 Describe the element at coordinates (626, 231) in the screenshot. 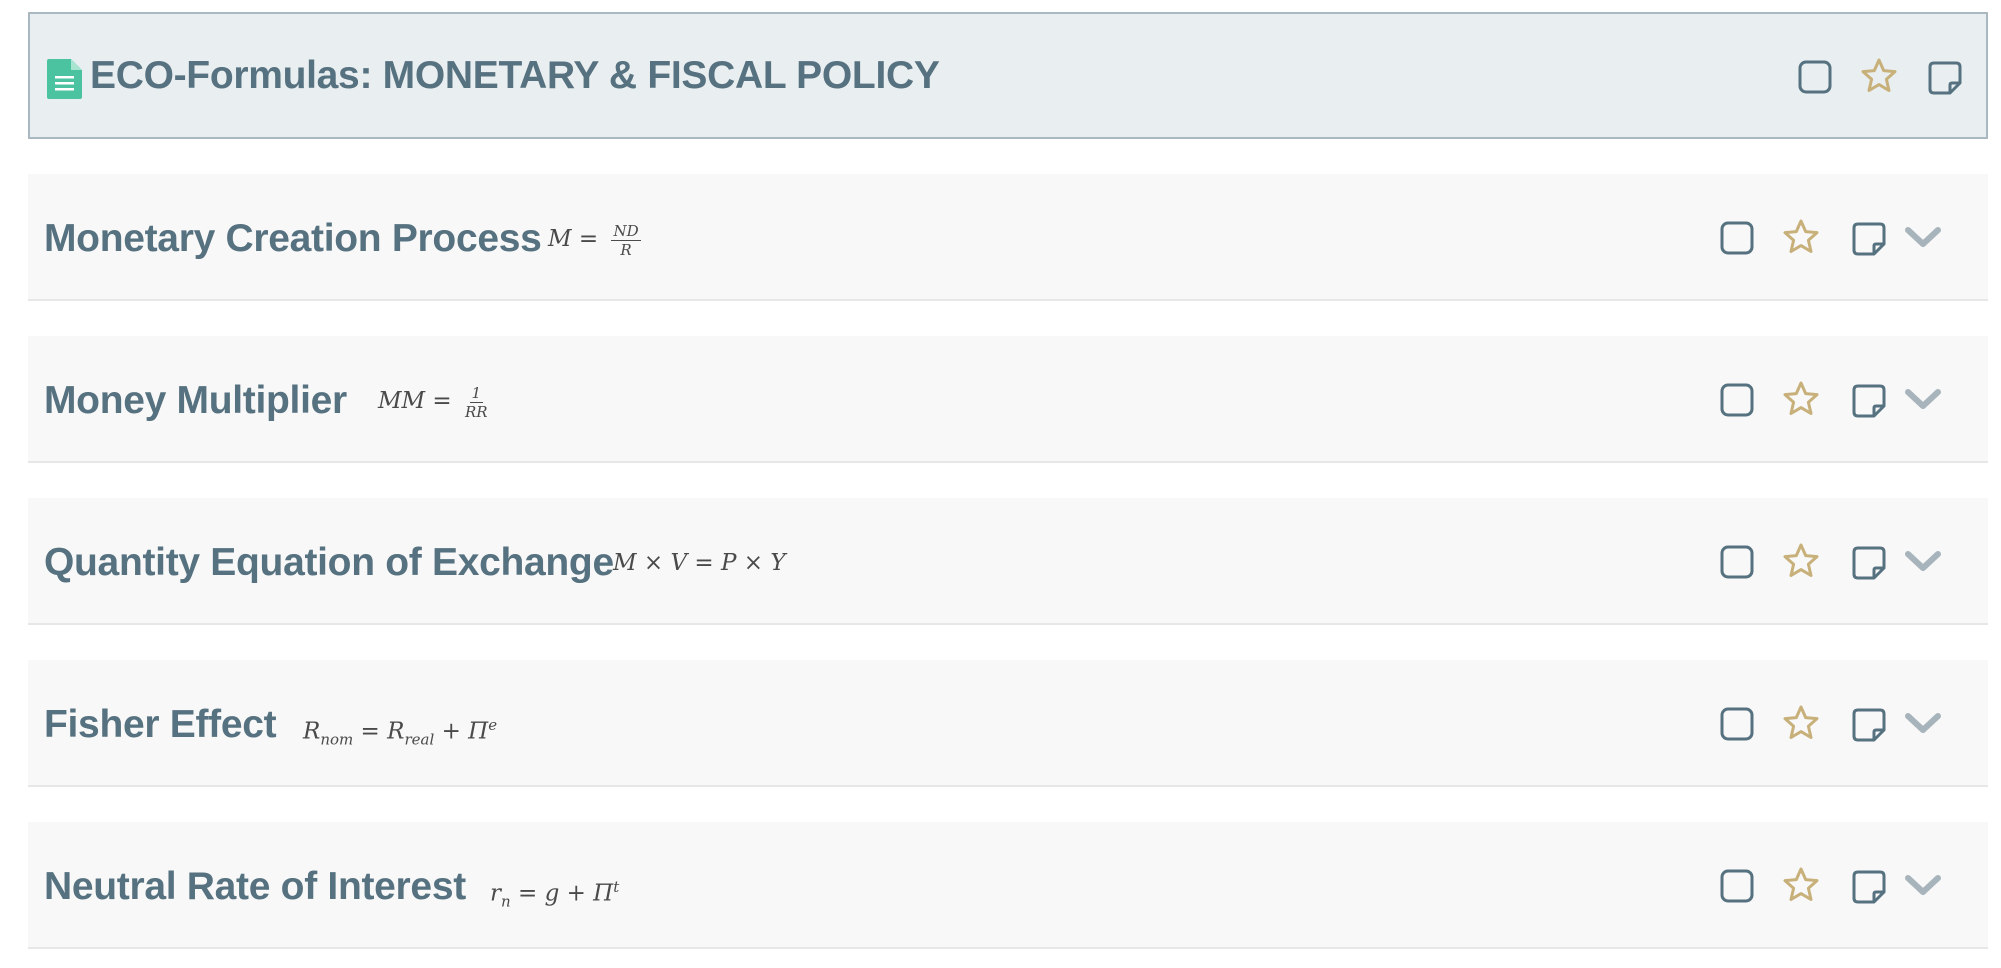

I see `formula-numerator: ND` at that location.